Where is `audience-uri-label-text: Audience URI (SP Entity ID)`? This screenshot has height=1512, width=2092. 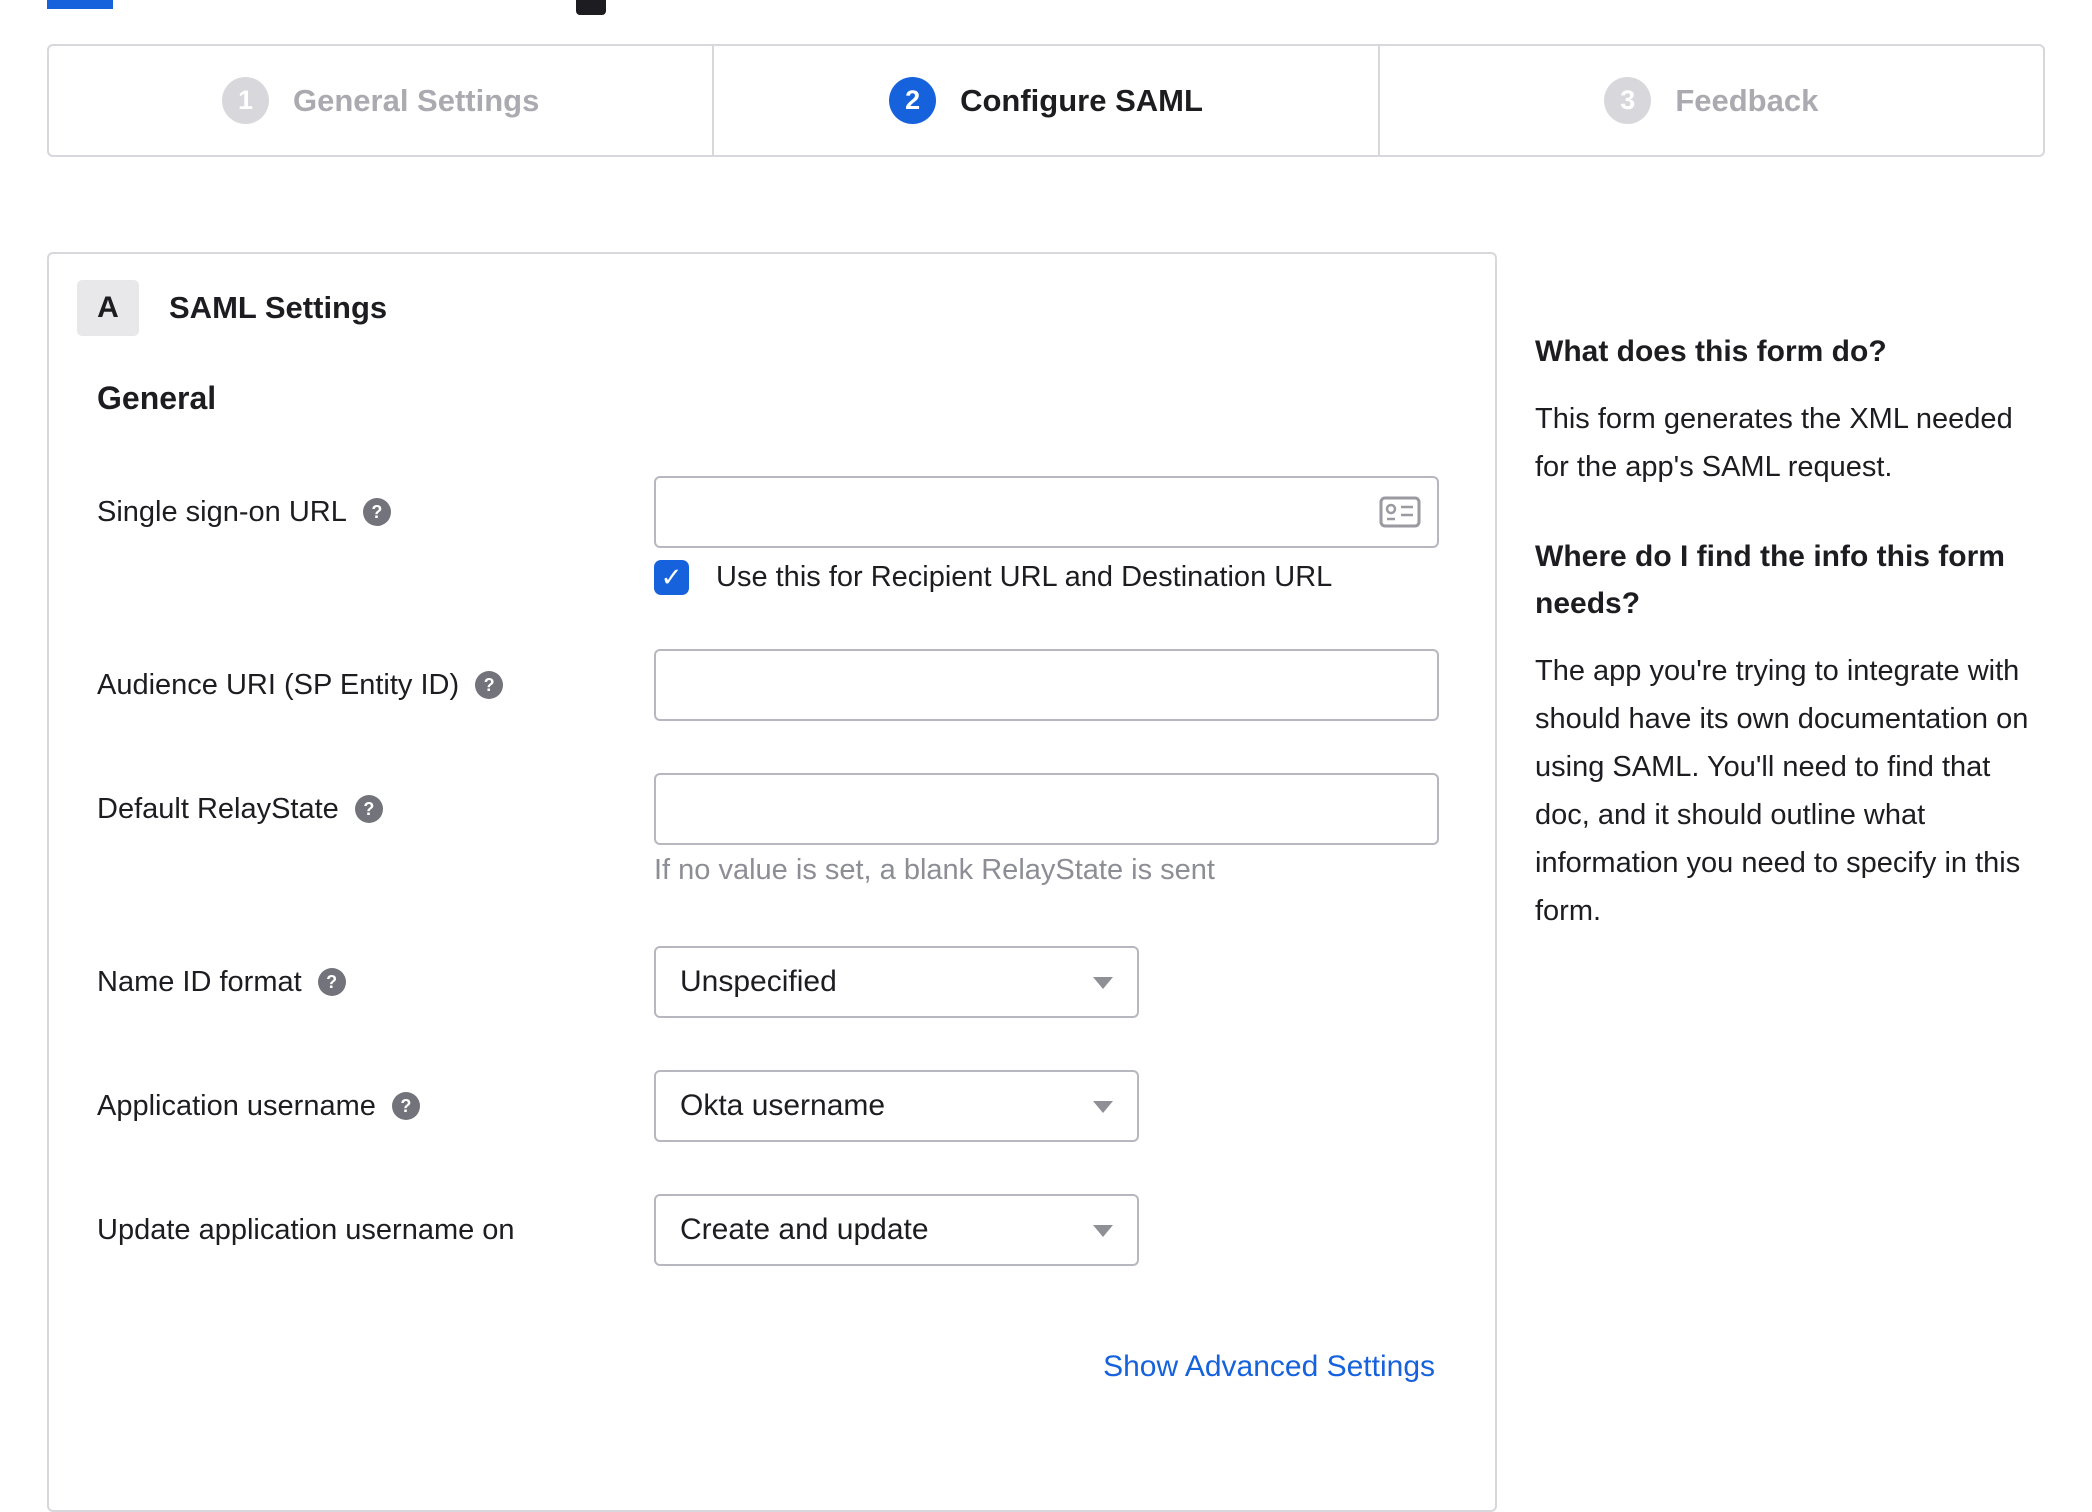 audience-uri-label-text: Audience URI (SP Entity ID) is located at coordinates (278, 684).